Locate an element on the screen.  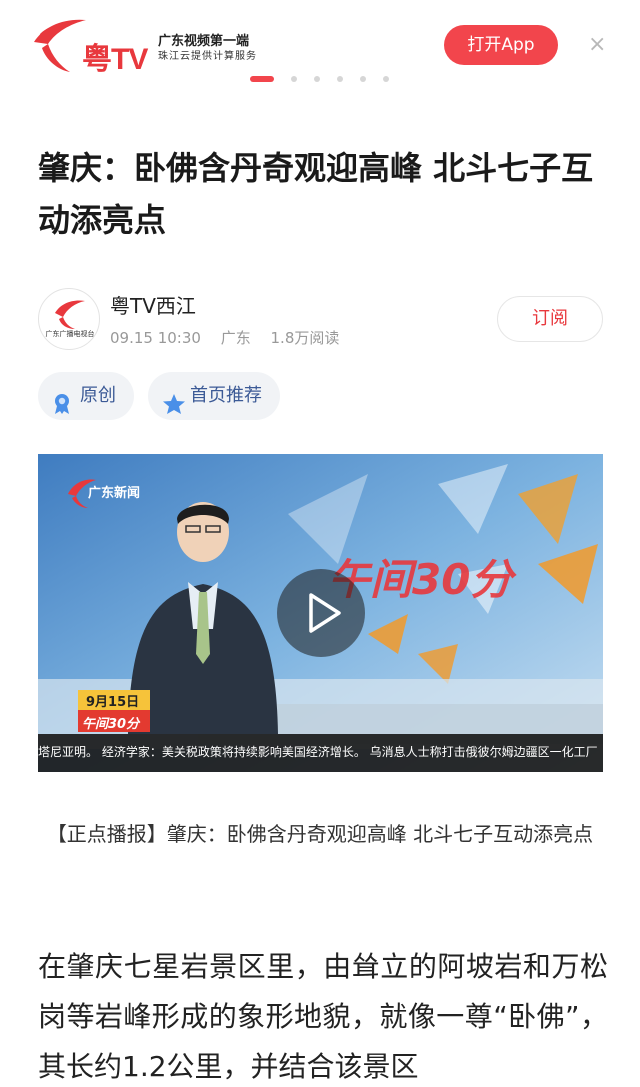
brand-slogan-sub: 珠江云提供计算服务 is located at coordinates (207, 56).